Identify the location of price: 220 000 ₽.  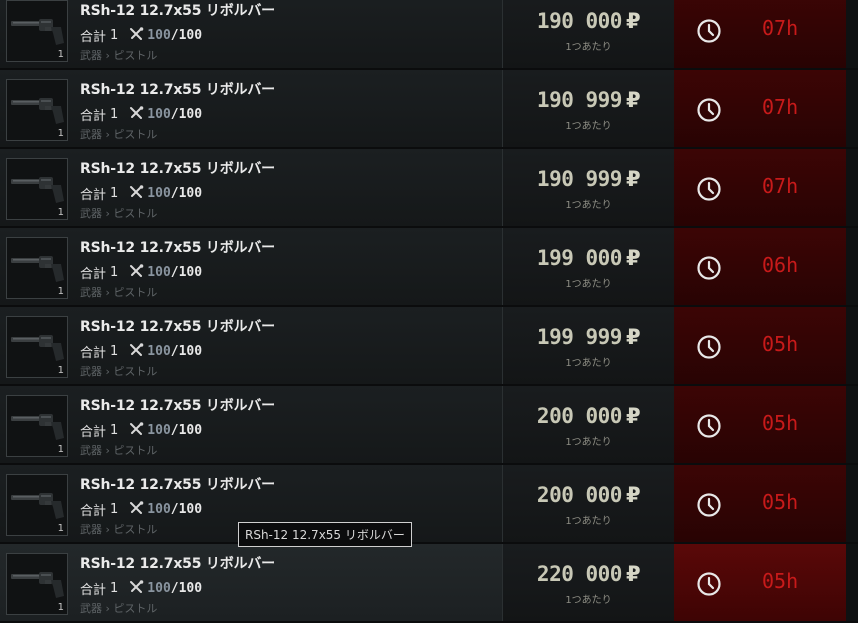
(588, 574).